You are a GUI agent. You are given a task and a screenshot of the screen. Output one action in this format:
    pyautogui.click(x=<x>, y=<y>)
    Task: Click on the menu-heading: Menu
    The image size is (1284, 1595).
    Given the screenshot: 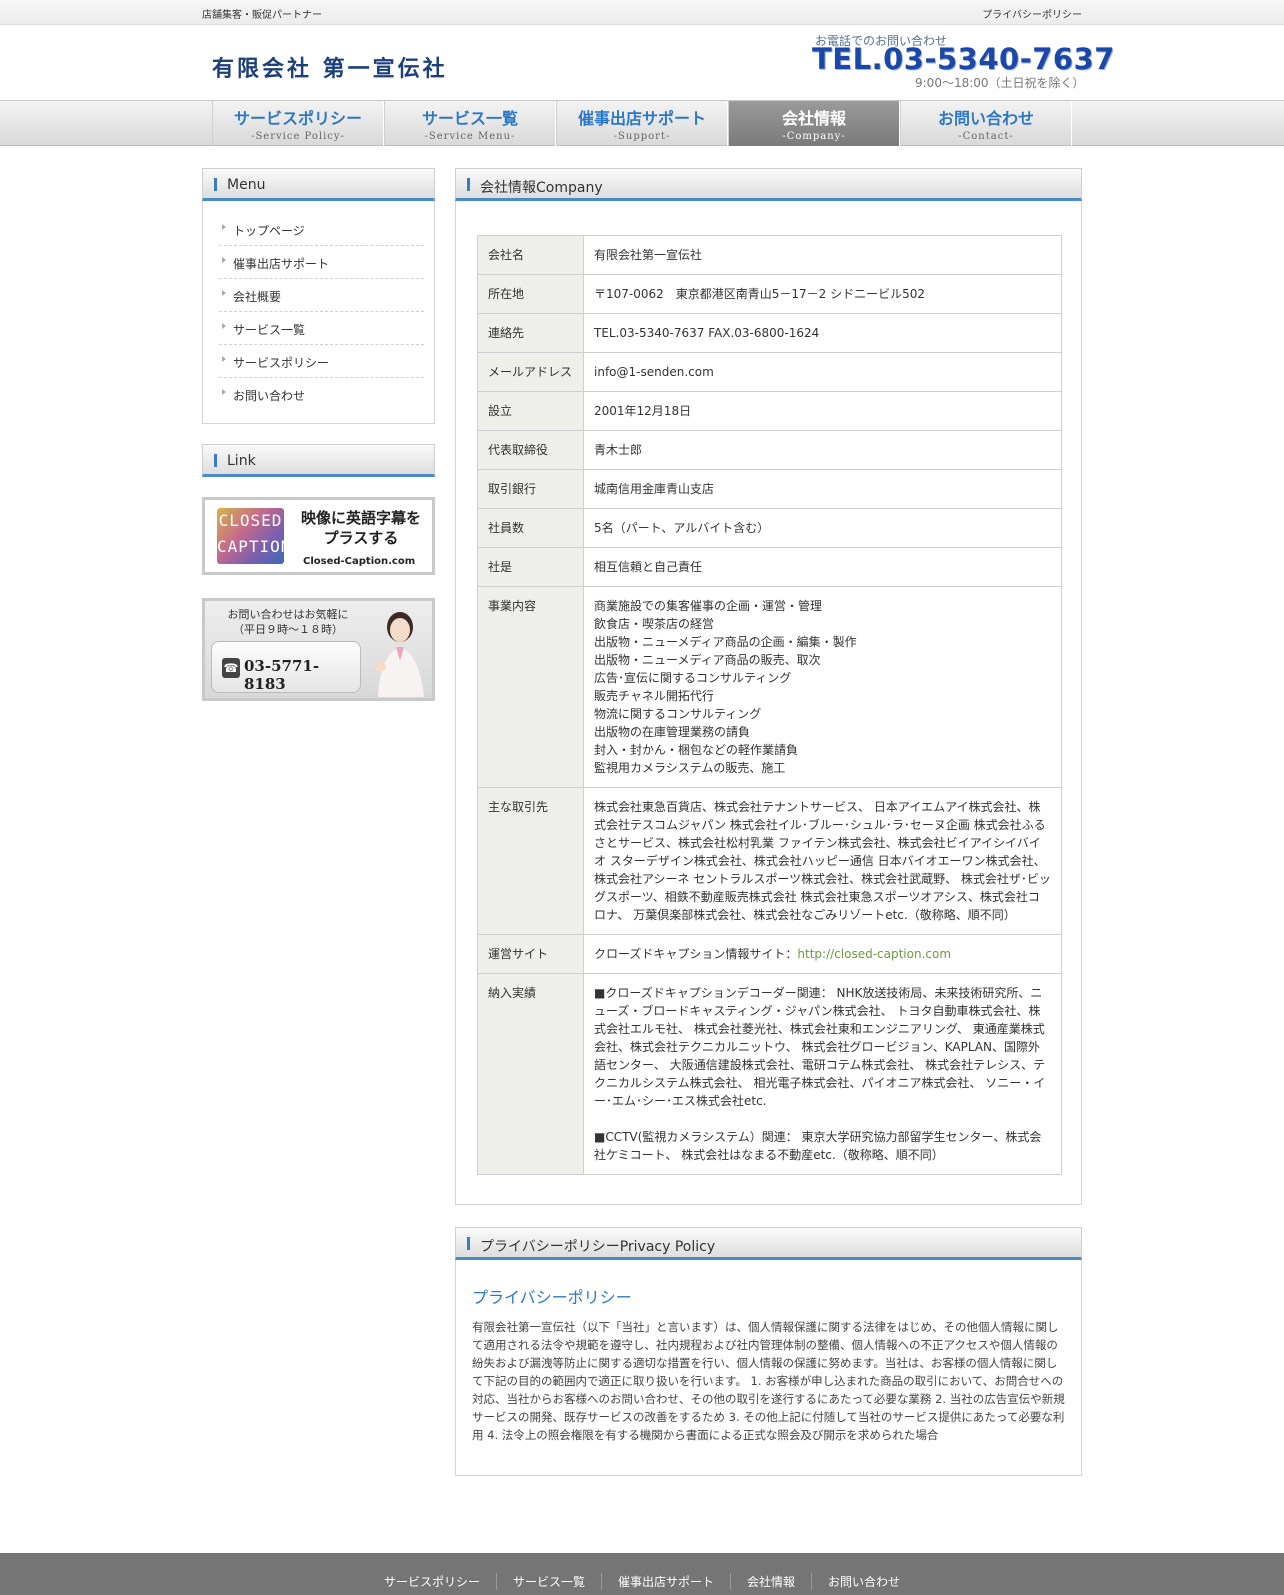 What is the action you would take?
    pyautogui.click(x=318, y=184)
    